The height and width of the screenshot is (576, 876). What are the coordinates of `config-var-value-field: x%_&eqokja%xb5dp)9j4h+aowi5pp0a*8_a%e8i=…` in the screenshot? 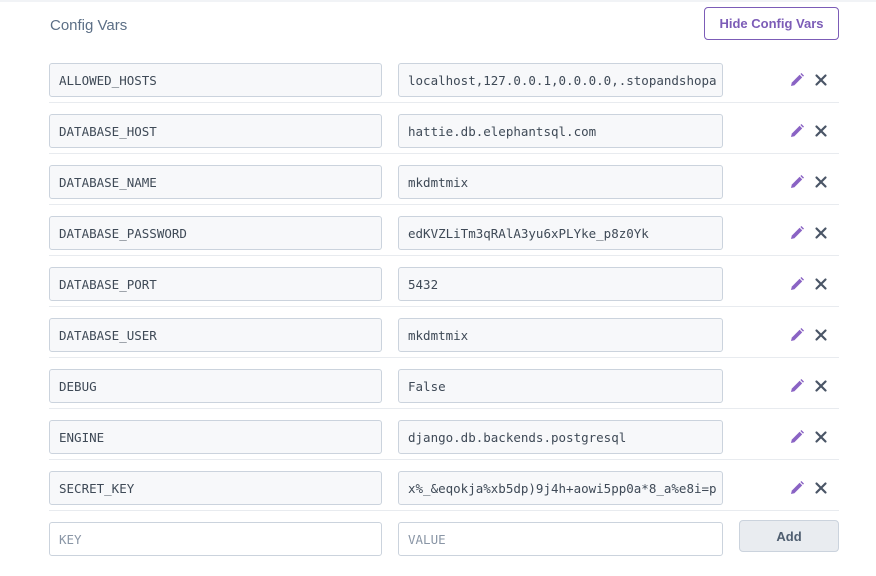 It's located at (560, 488).